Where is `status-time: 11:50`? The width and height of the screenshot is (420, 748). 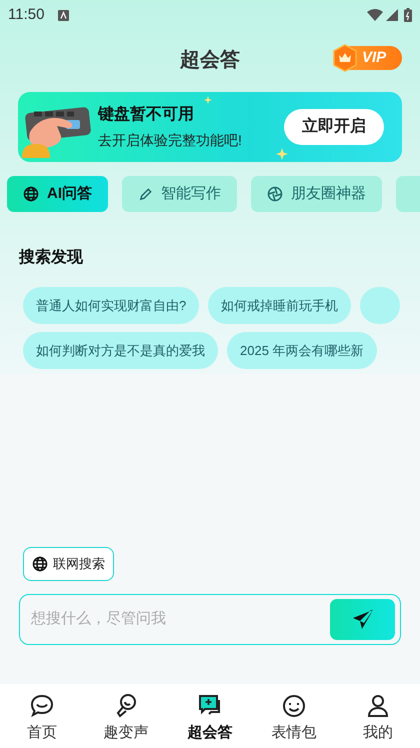
status-time: 11:50 is located at coordinates (26, 14).